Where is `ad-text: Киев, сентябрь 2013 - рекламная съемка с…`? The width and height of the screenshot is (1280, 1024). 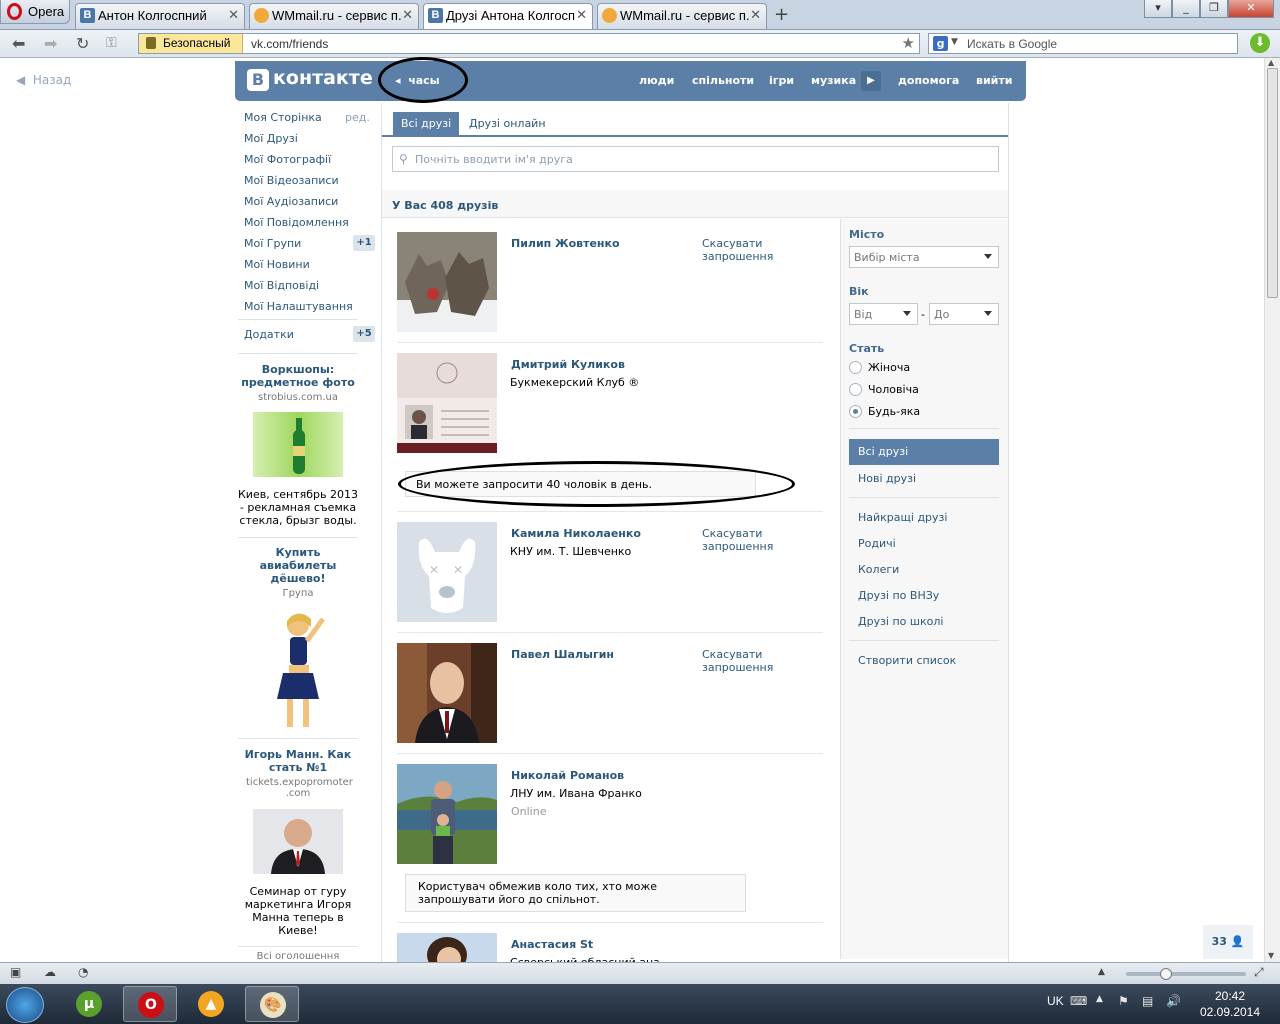 ad-text: Киев, сентябрь 2013 - рекламная съемка с… is located at coordinates (298, 507).